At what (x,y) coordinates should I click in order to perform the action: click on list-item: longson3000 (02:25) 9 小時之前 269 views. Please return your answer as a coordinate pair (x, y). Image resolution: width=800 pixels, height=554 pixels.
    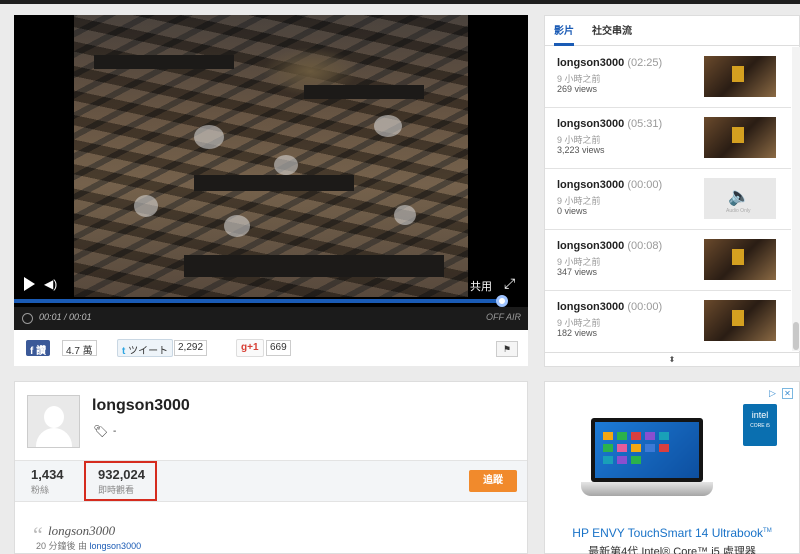
    Looking at the image, I should click on (668, 77).